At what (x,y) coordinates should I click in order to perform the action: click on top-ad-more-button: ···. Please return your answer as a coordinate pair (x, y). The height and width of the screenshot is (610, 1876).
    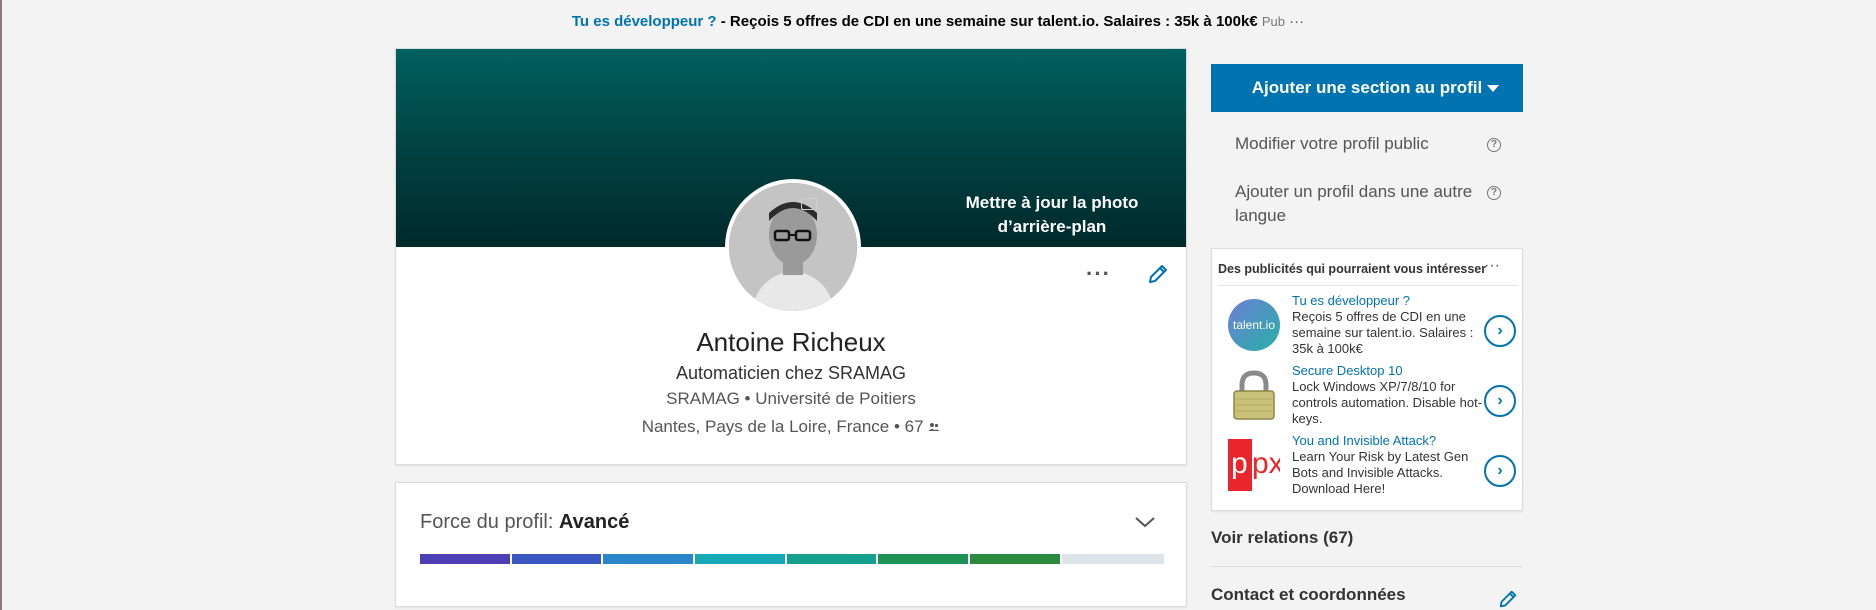
    Looking at the image, I should click on (1296, 21).